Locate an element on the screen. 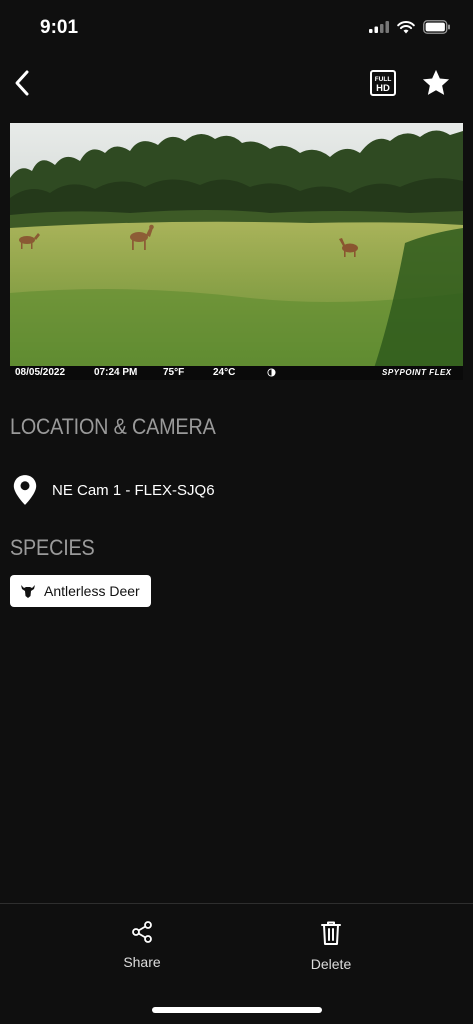 This screenshot has height=1024, width=473. status-time: 9:01 is located at coordinates (59, 27).